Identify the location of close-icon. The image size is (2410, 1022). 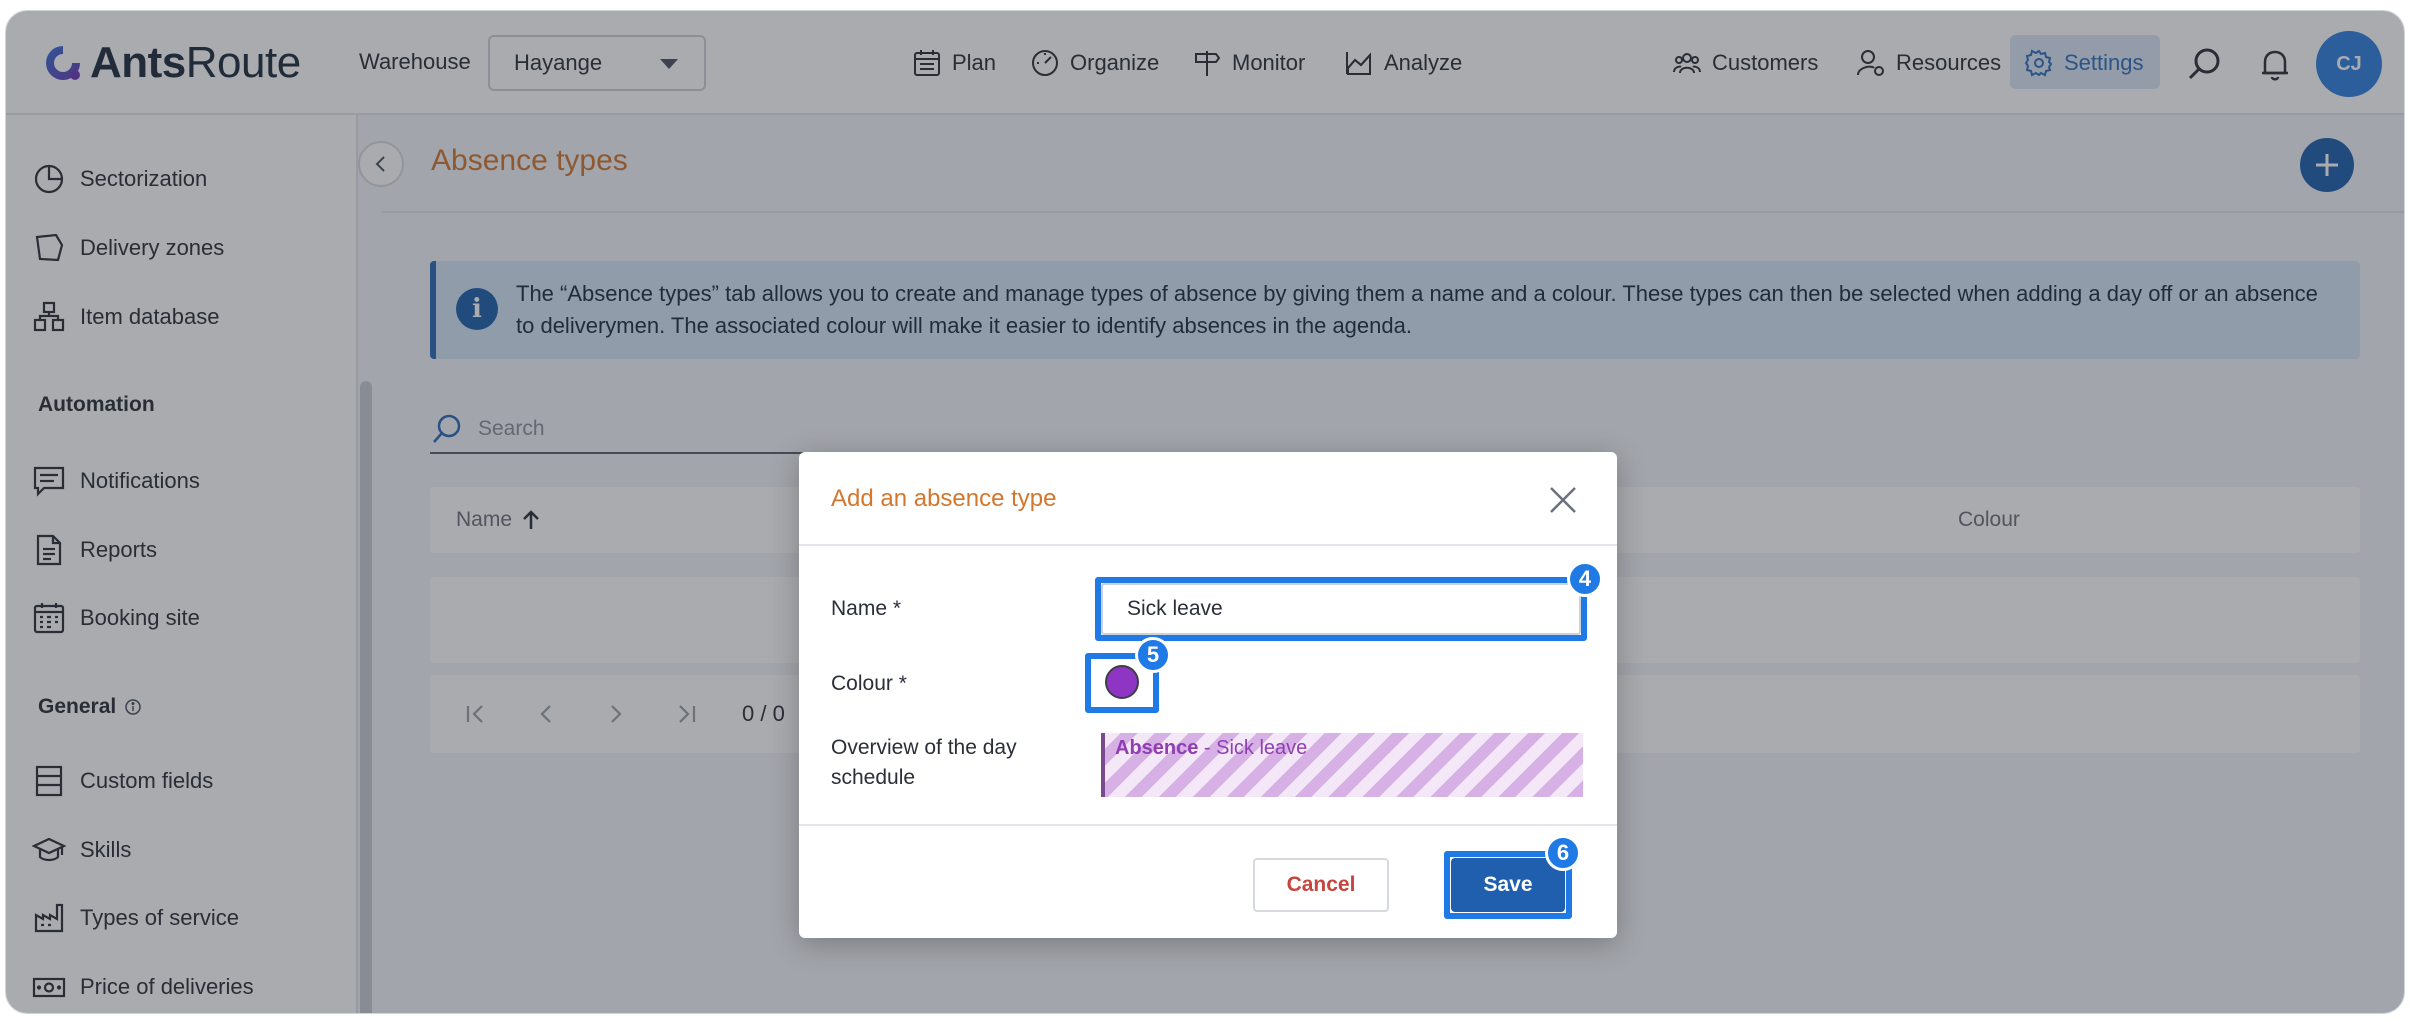
(1563, 500).